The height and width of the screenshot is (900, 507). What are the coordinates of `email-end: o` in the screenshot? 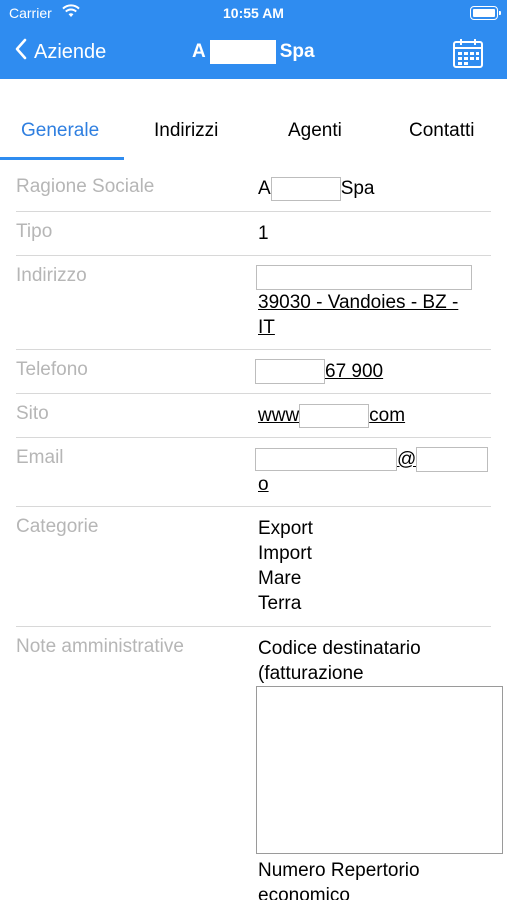 It's located at (263, 484).